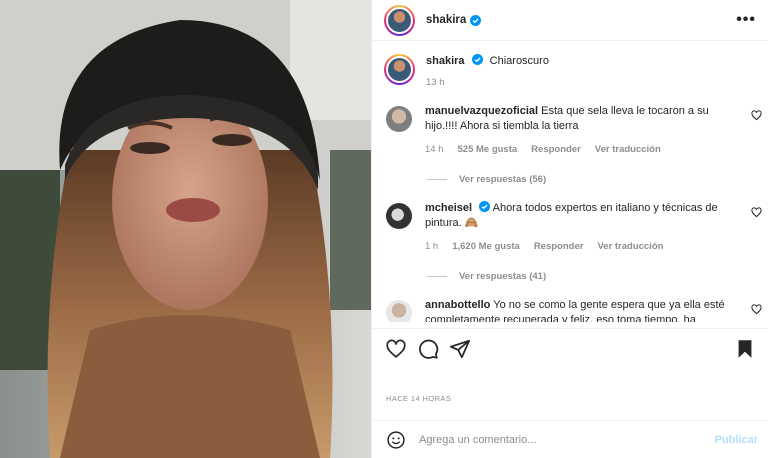 This screenshot has width=768, height=458. Describe the element at coordinates (396, 349) in the screenshot. I see `heart-icon` at that location.